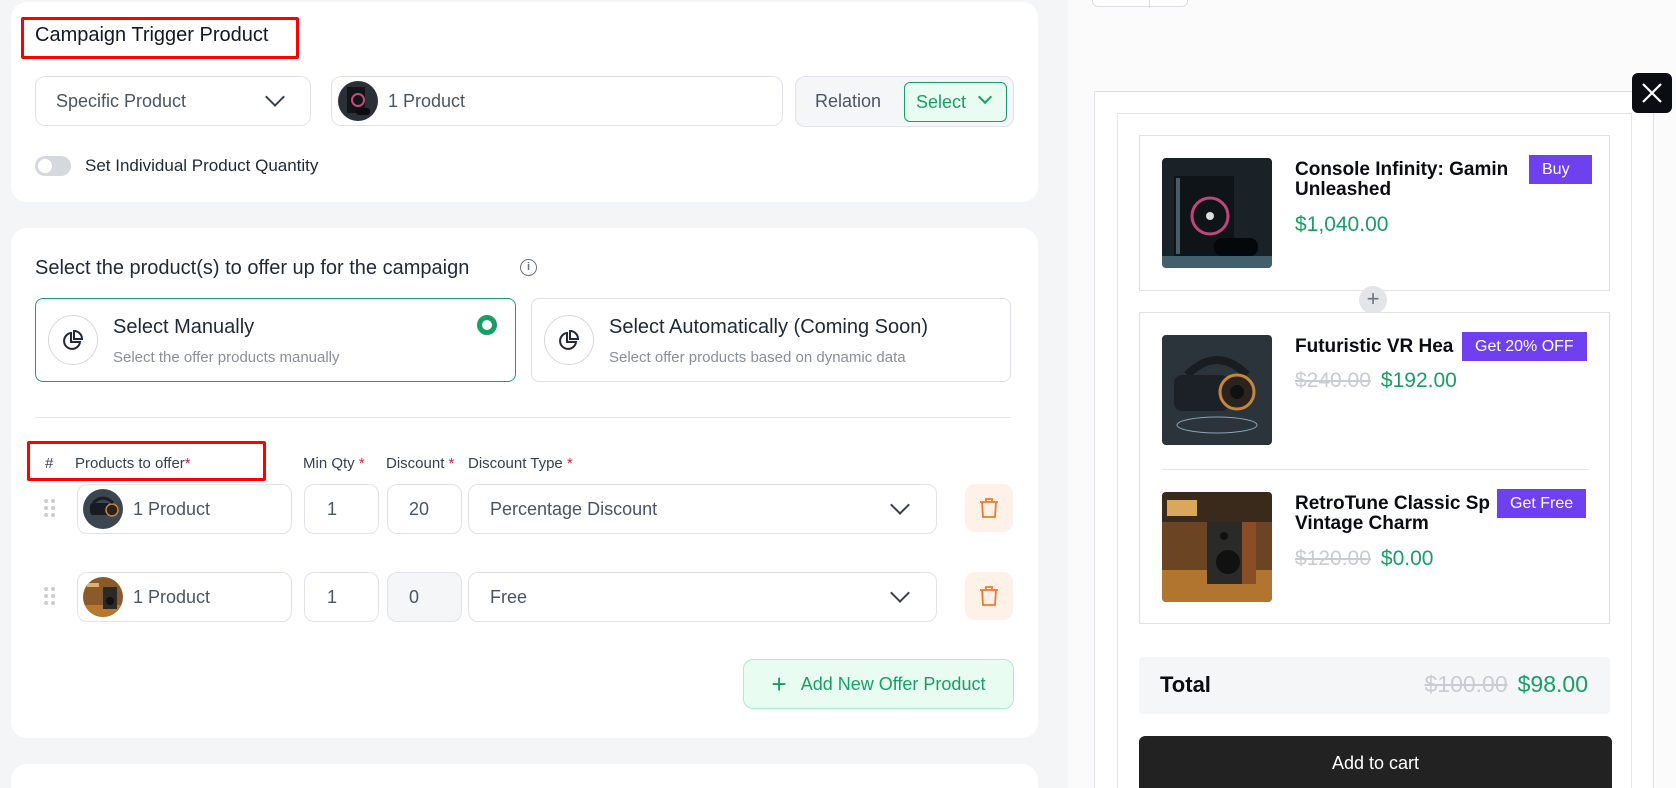  Describe the element at coordinates (1364, 558) in the screenshot. I see `product-price: $120.00 $0.00` at that location.